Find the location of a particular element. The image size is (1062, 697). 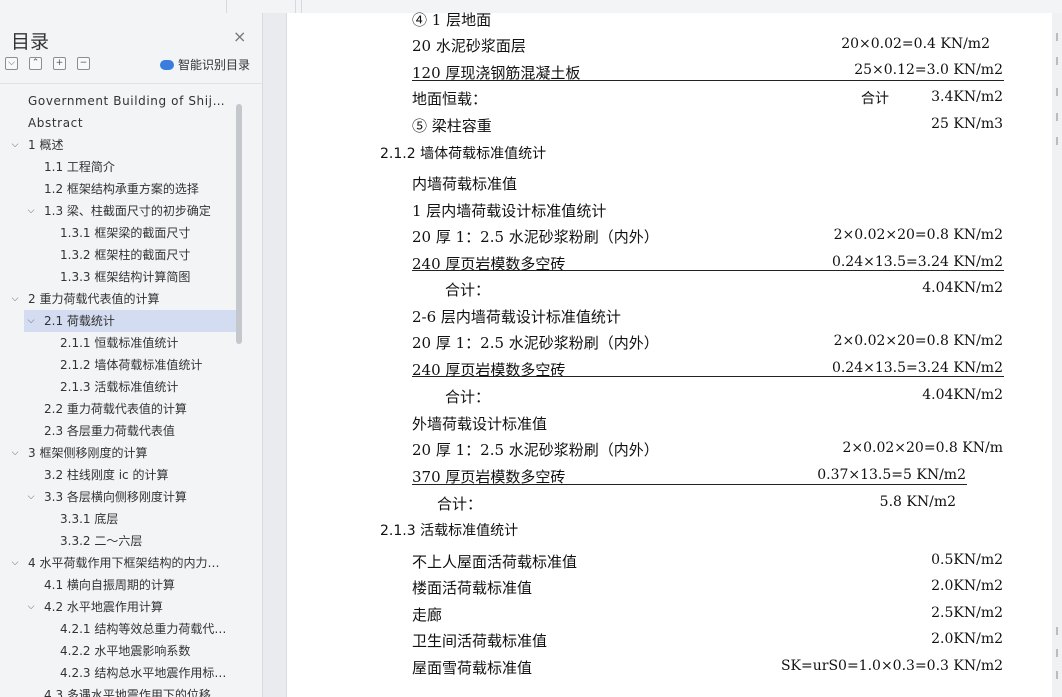

toc-item: 2.1.1 恒载标准值统计 is located at coordinates (120, 343).